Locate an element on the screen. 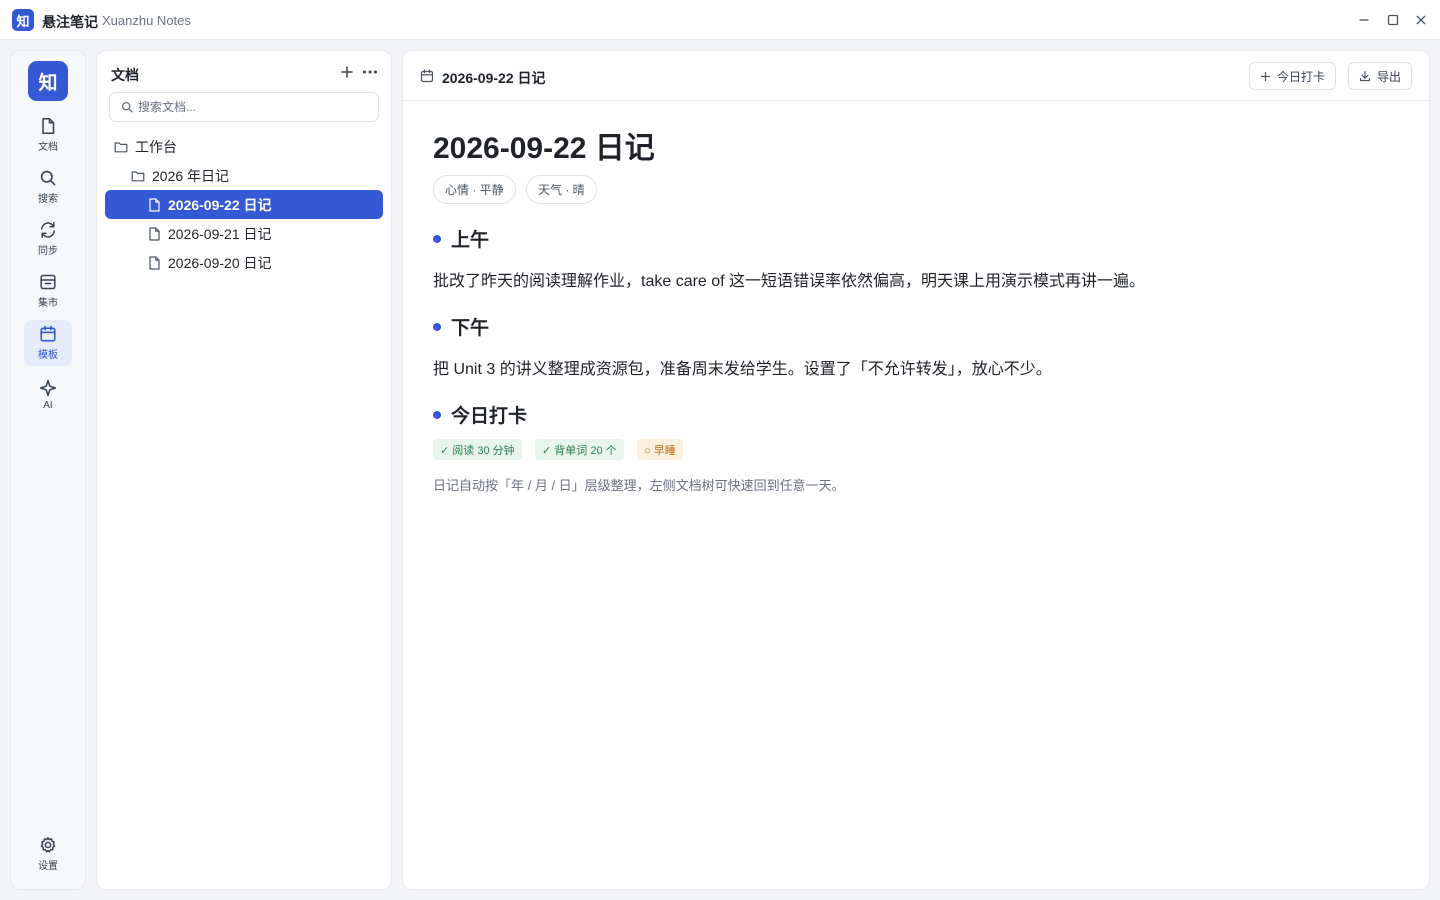 The width and height of the screenshot is (1440, 900). sync-icon is located at coordinates (48, 230).